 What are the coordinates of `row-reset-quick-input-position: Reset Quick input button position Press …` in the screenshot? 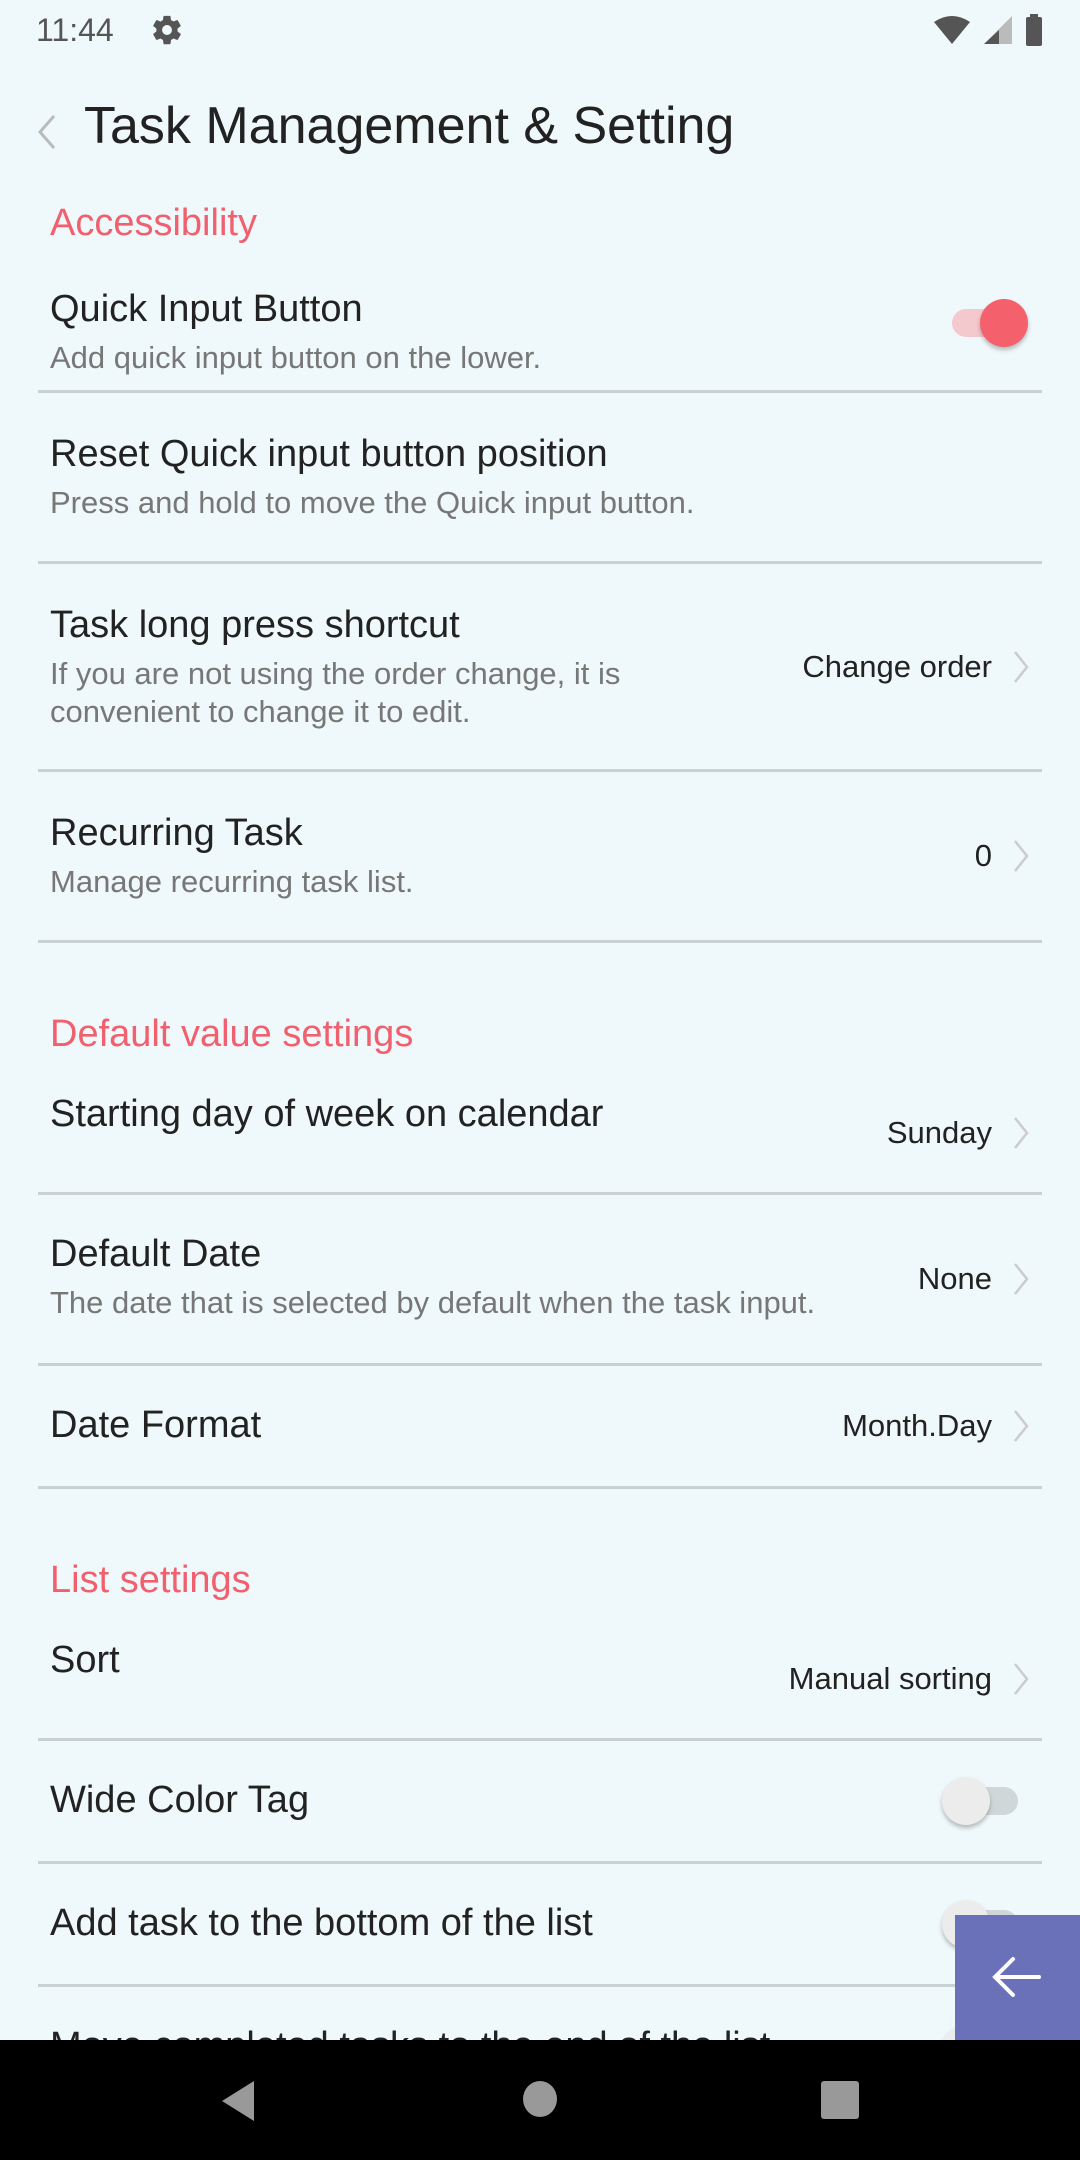 It's located at (540, 478).